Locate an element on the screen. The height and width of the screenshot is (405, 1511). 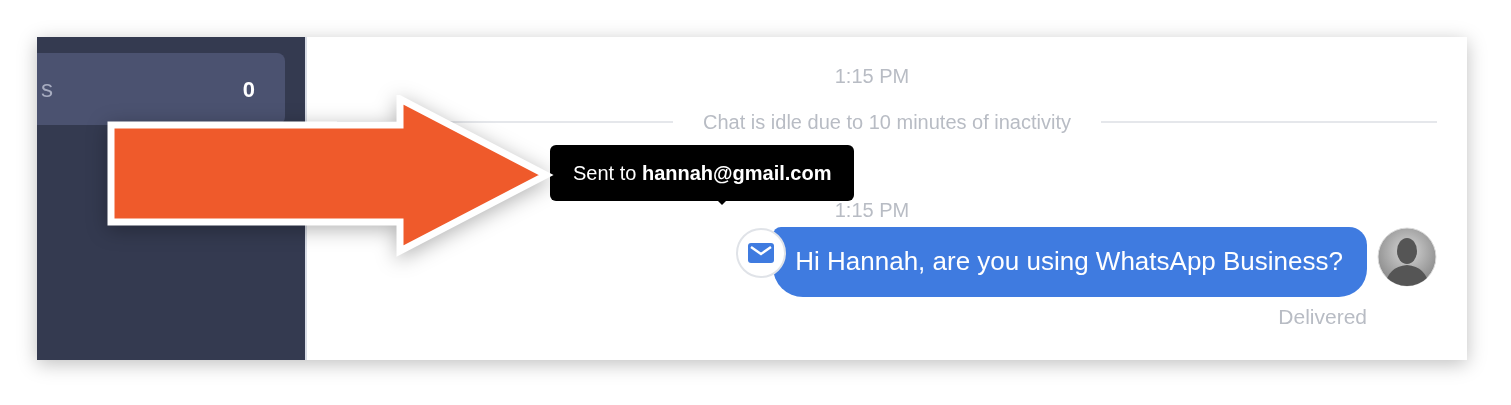
system-message: Chat is idle due to 10 minutes of inactivity is located at coordinates (887, 122).